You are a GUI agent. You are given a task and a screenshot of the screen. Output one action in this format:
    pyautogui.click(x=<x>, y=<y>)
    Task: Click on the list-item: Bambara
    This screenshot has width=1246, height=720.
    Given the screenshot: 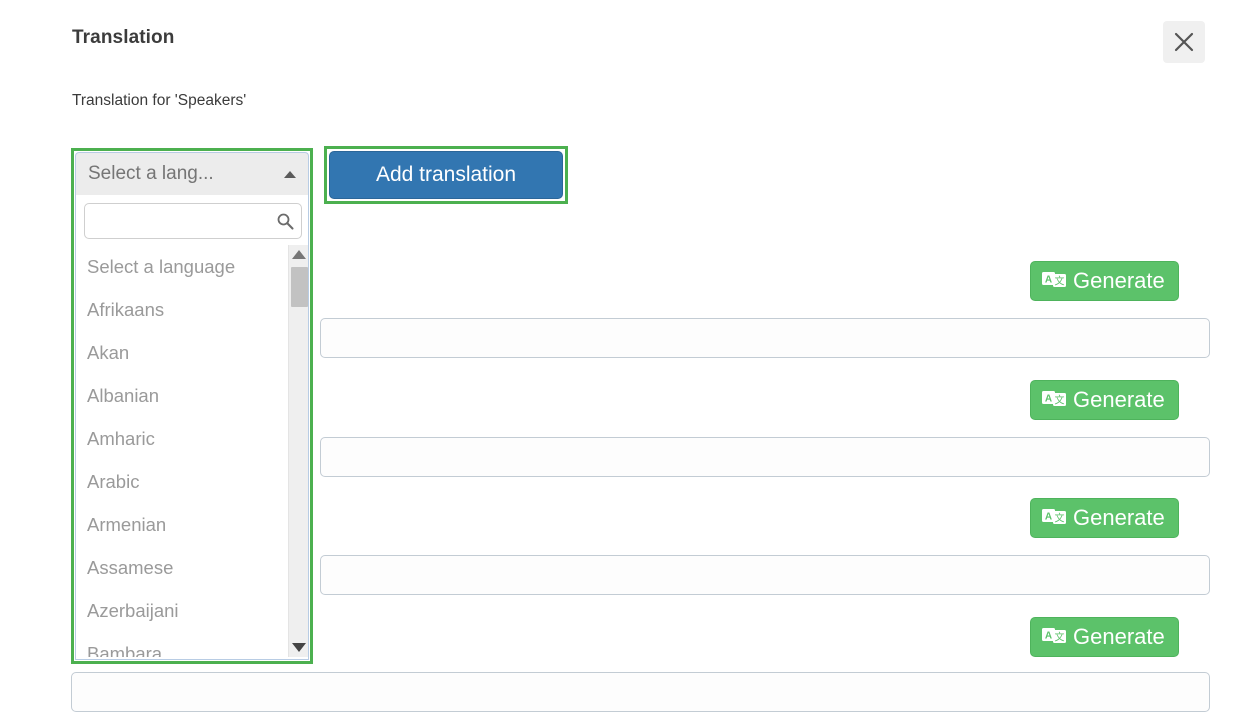 What is the action you would take?
    pyautogui.click(x=174, y=644)
    